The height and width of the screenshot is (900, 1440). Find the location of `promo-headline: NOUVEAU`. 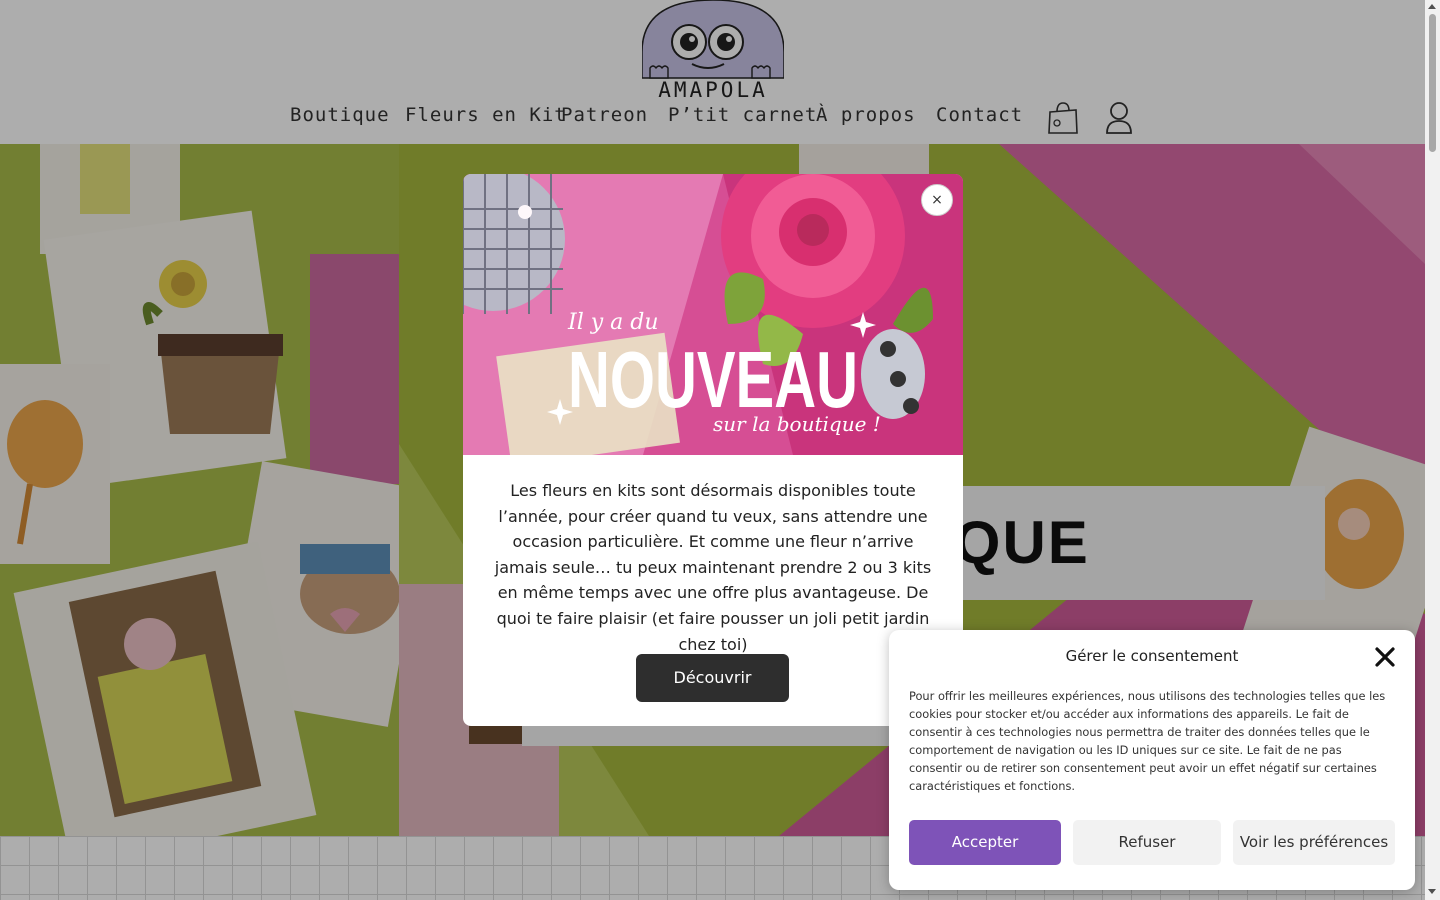

promo-headline: NOUVEAU is located at coordinates (713, 379).